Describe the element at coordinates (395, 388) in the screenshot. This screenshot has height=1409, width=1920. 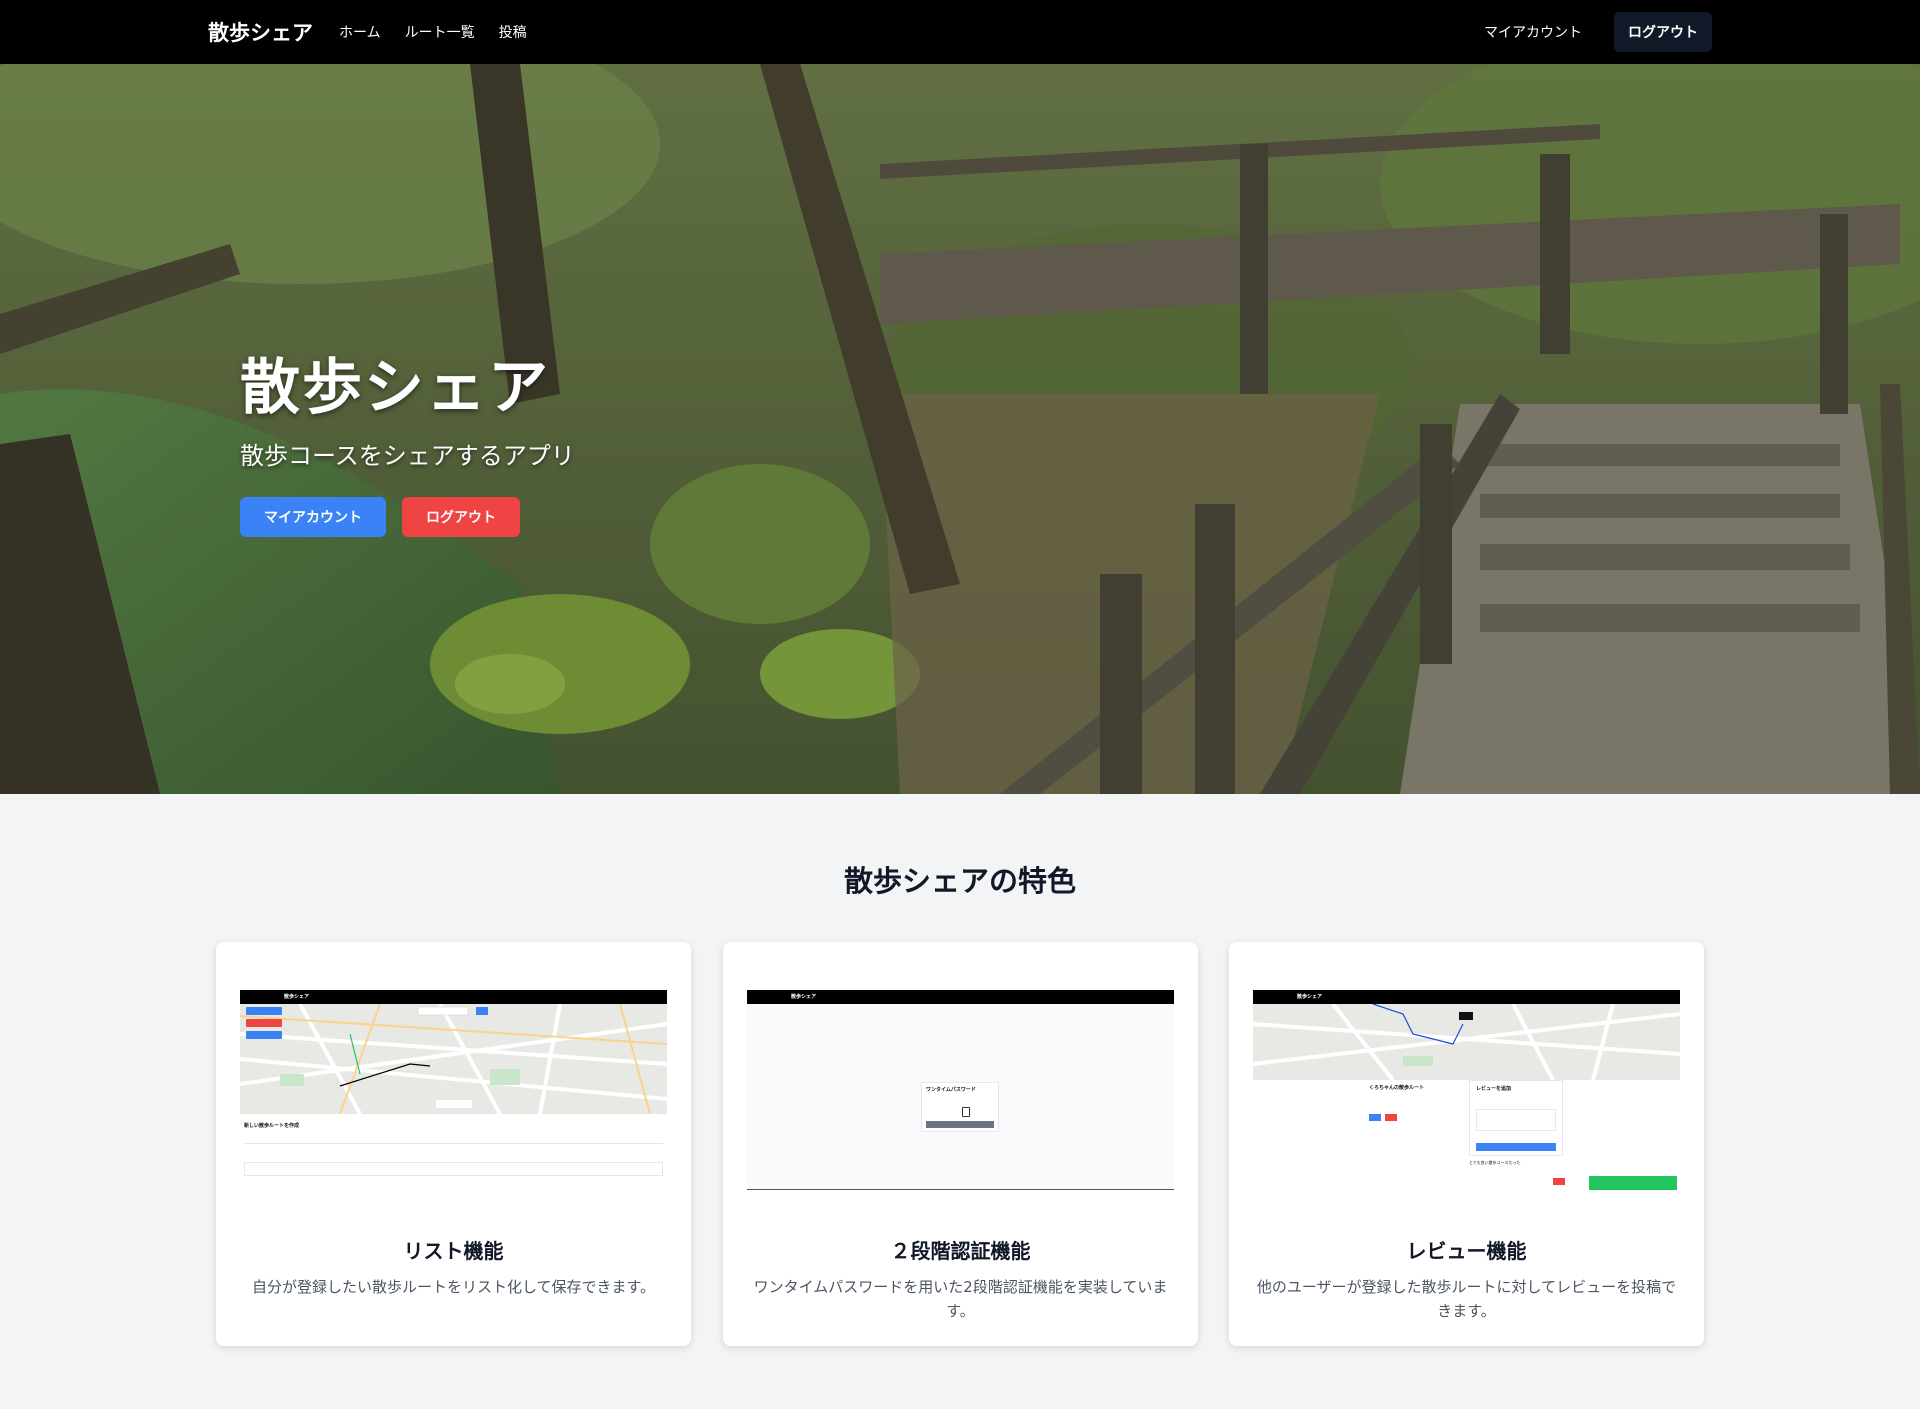
I see `hero-title: 散歩シェア` at that location.